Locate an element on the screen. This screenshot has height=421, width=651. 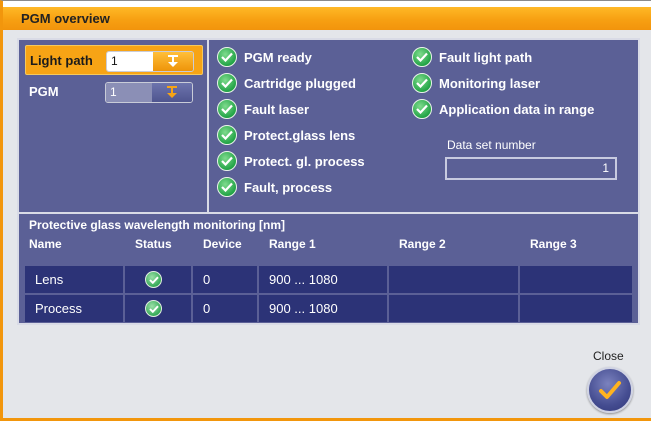
status-cartridge-plugged: Cartridge plugged is located at coordinates (286, 83).